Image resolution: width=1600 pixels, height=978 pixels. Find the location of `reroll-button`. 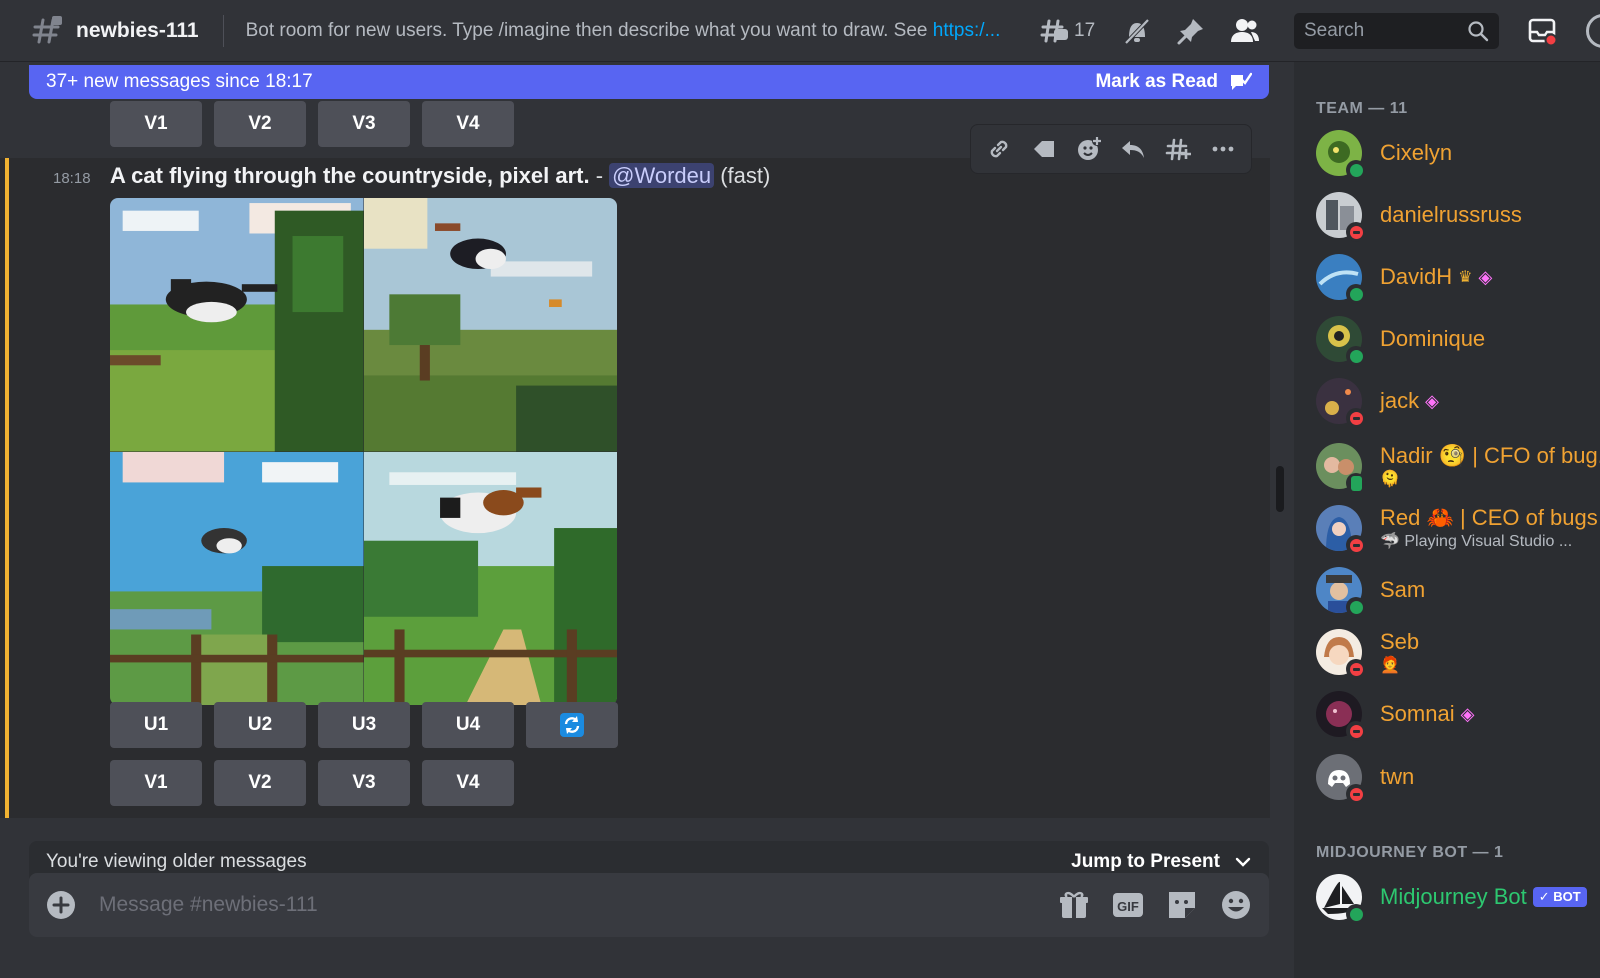

reroll-button is located at coordinates (572, 725).